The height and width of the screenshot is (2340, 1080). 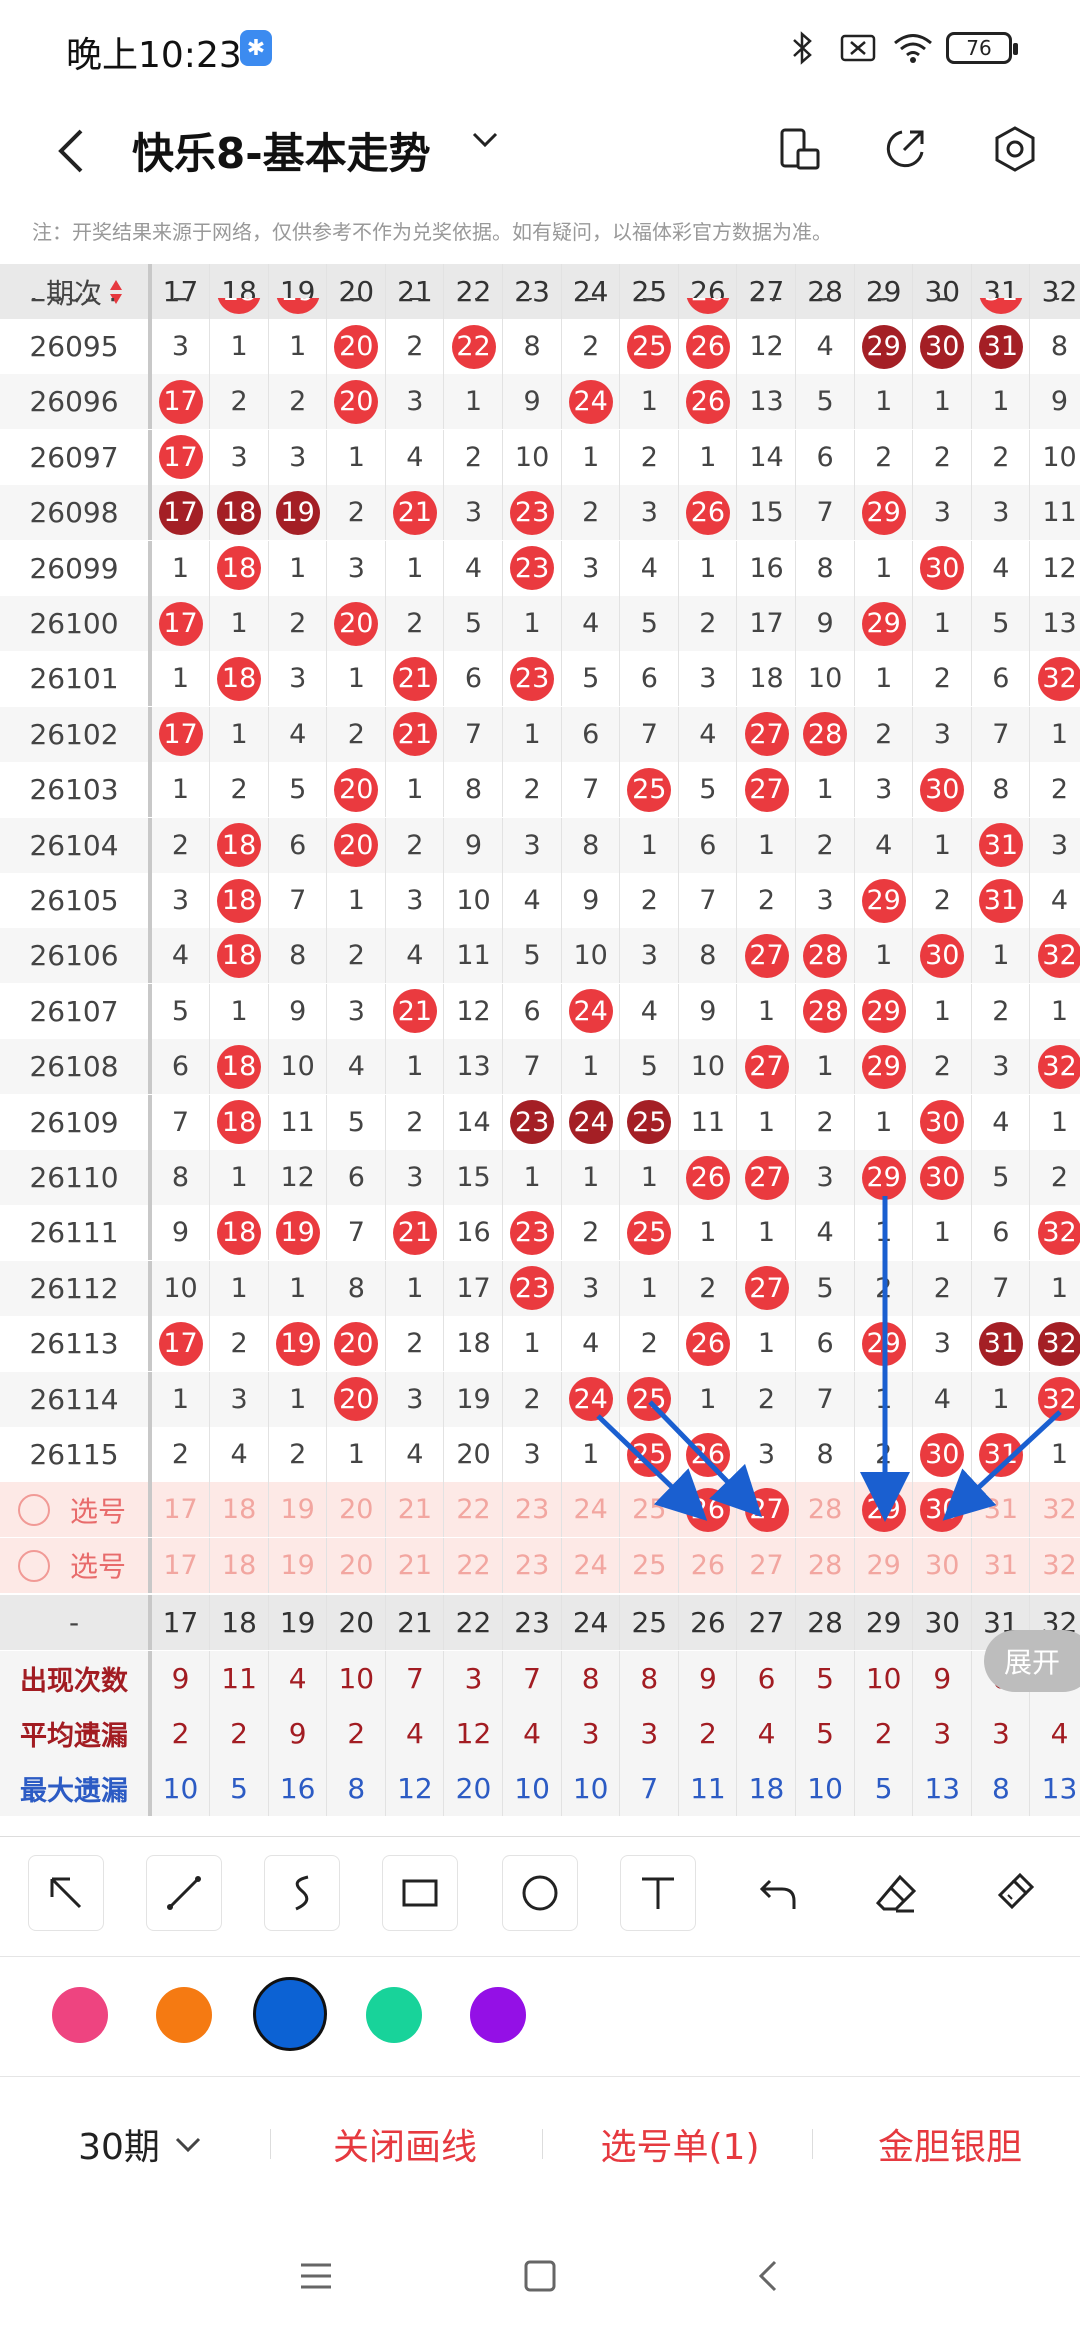 I want to click on eraser-tool-icon, so click(x=896, y=1893).